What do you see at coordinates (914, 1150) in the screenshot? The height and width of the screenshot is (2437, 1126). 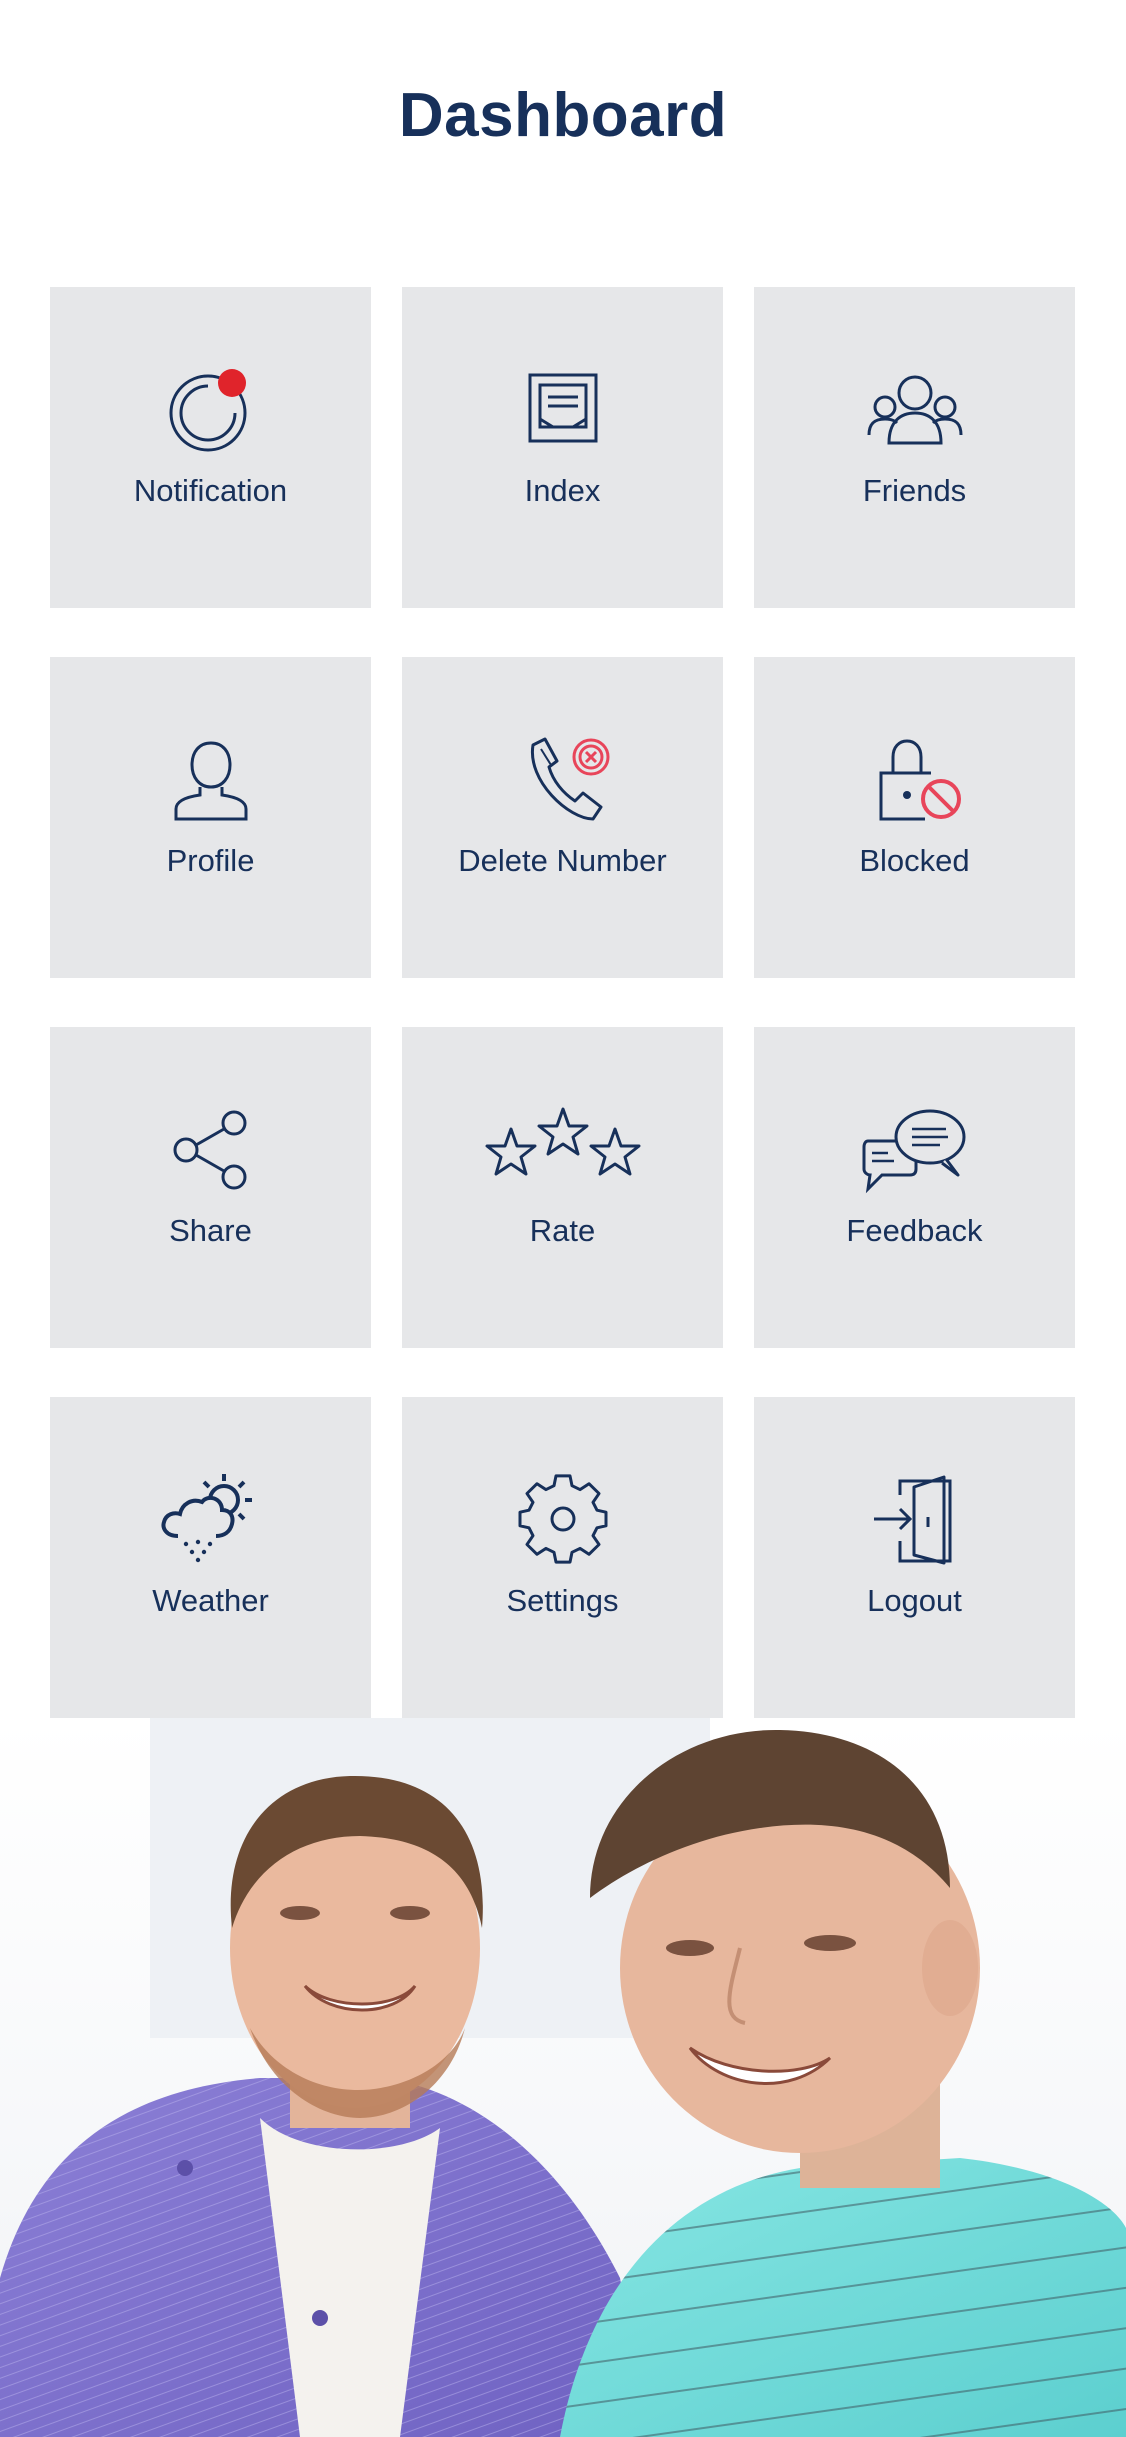 I see `feedback-icon` at bounding box center [914, 1150].